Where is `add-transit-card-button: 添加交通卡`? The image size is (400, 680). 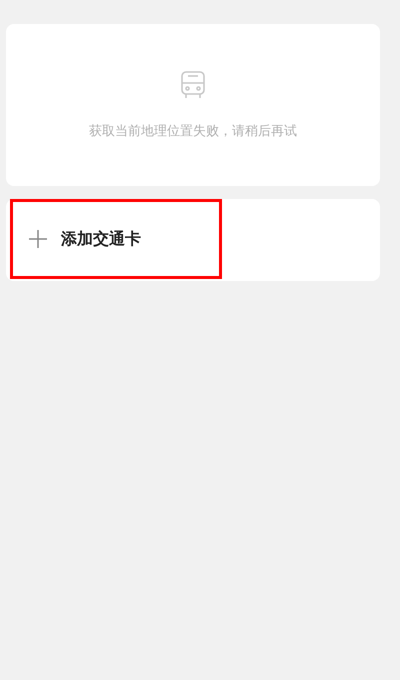 add-transit-card-button: 添加交通卡 is located at coordinates (116, 239).